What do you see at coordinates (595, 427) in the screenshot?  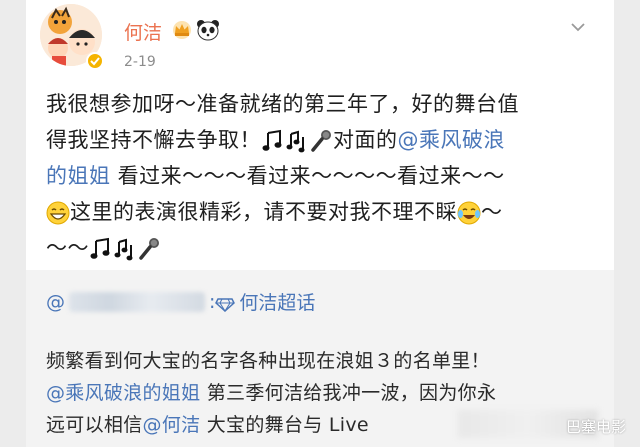 I see `watermark: 巴塞电影` at bounding box center [595, 427].